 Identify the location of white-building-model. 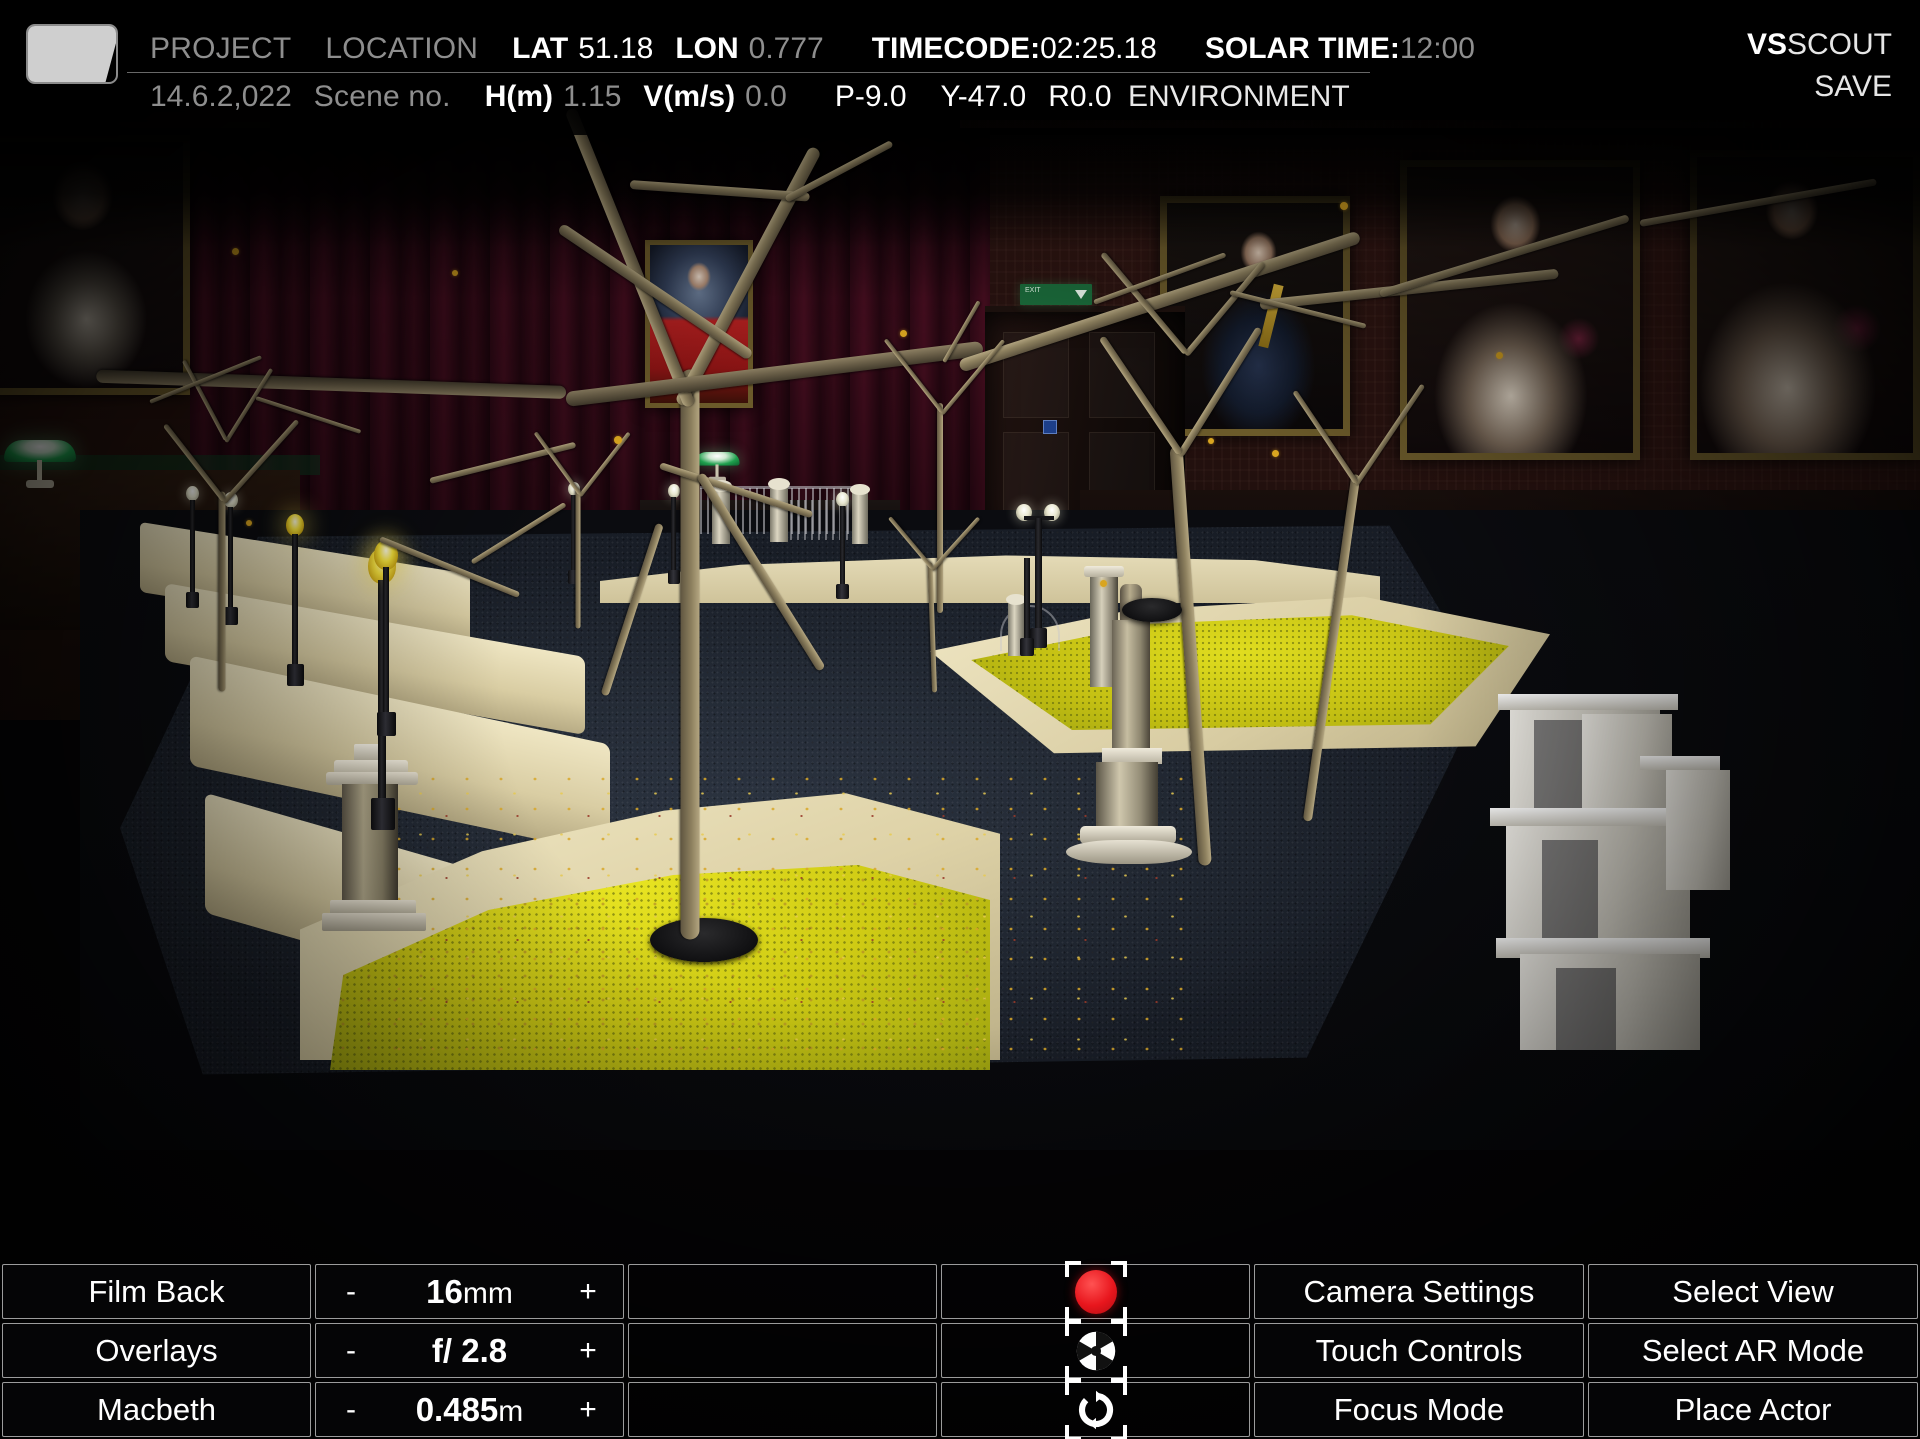
(1705, 870).